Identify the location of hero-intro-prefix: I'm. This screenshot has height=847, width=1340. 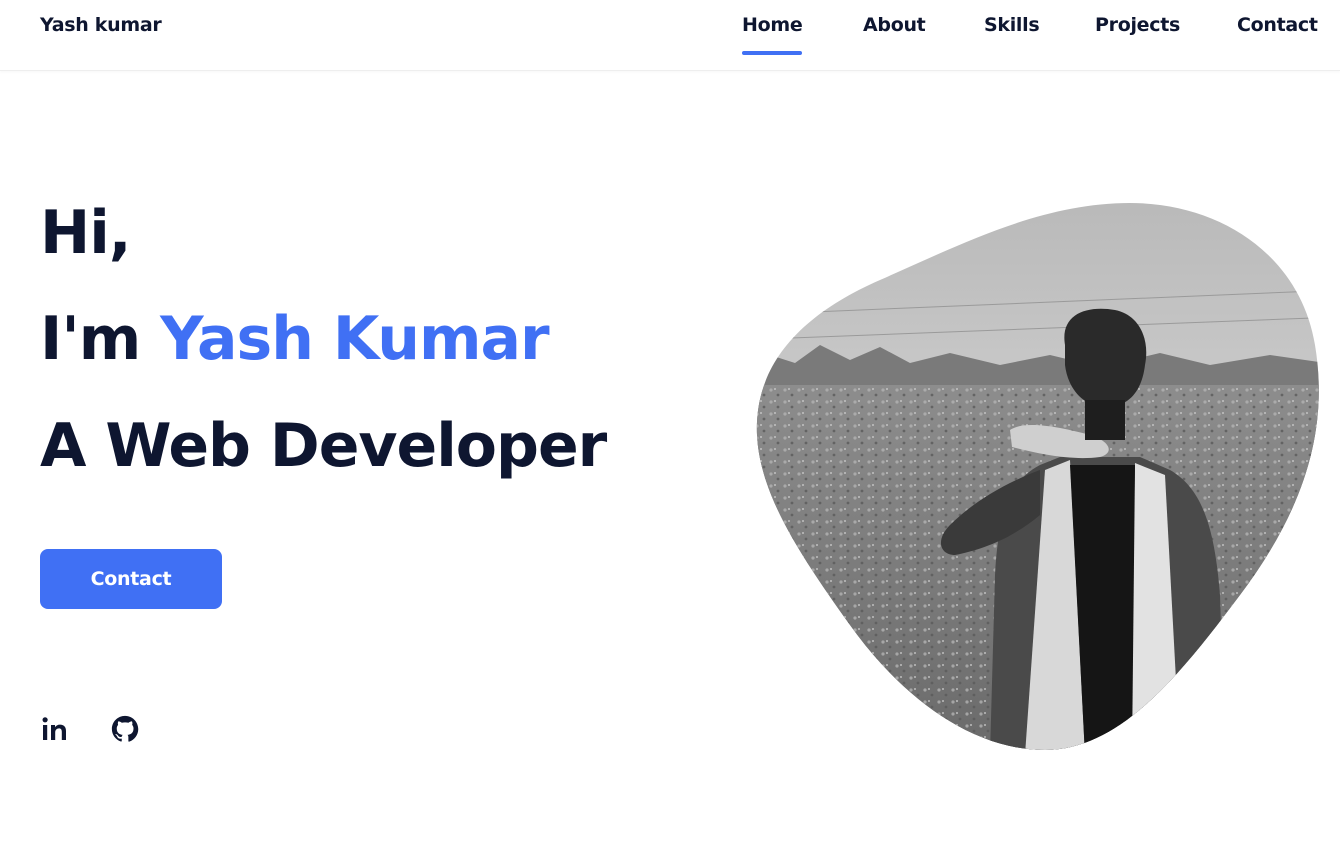
(100, 339).